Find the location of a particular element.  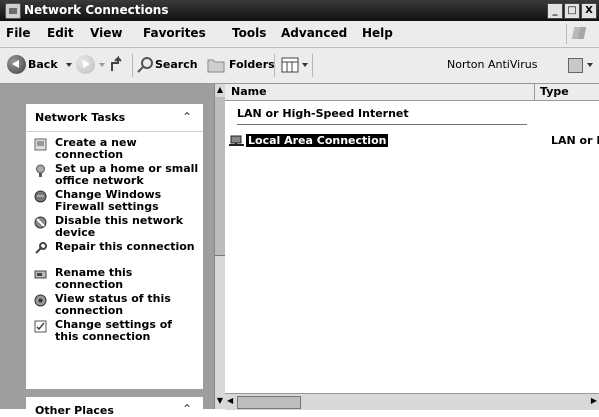

network-tasks-header: Network Tasks ⌃ is located at coordinates (114, 118).